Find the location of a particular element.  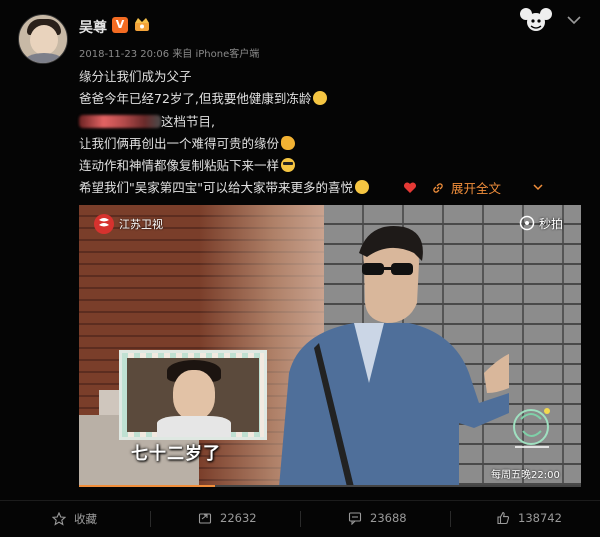

channel-logo-text: 江苏卫视 is located at coordinates (141, 224).